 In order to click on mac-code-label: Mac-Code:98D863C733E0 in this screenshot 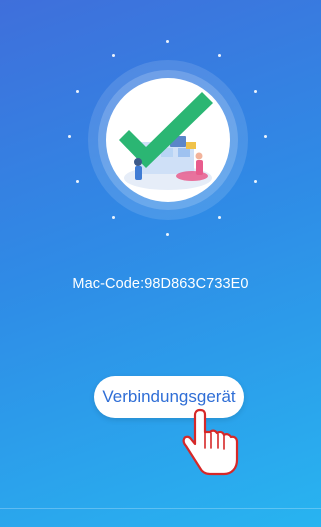, I will do `click(160, 284)`.